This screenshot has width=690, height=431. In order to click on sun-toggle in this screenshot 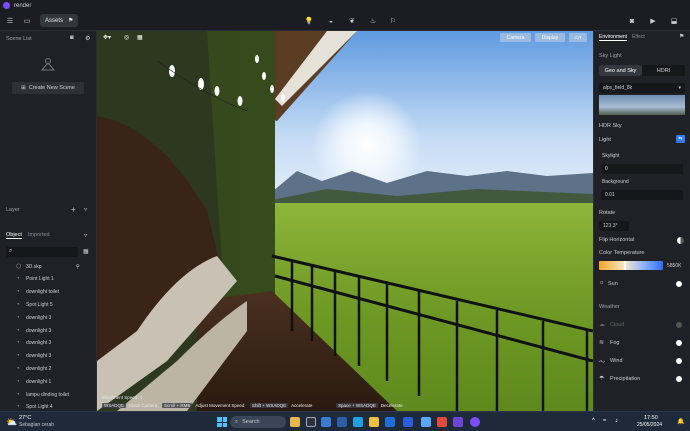, I will do `click(679, 284)`.